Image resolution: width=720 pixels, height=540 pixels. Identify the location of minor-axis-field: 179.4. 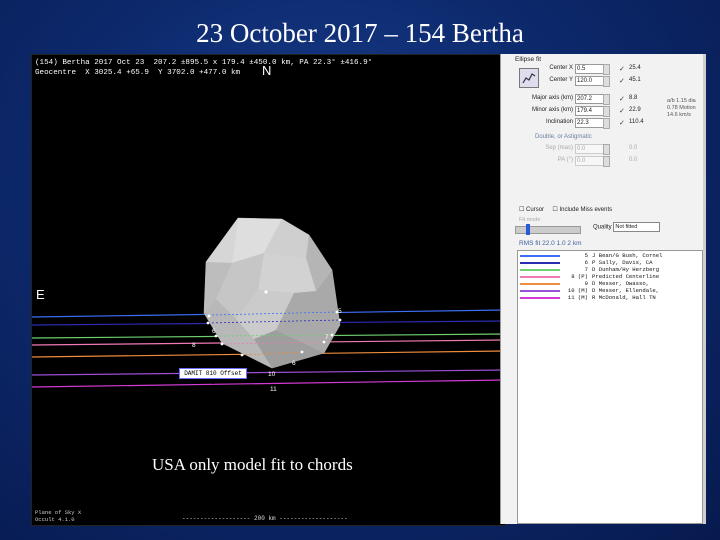
(589, 111).